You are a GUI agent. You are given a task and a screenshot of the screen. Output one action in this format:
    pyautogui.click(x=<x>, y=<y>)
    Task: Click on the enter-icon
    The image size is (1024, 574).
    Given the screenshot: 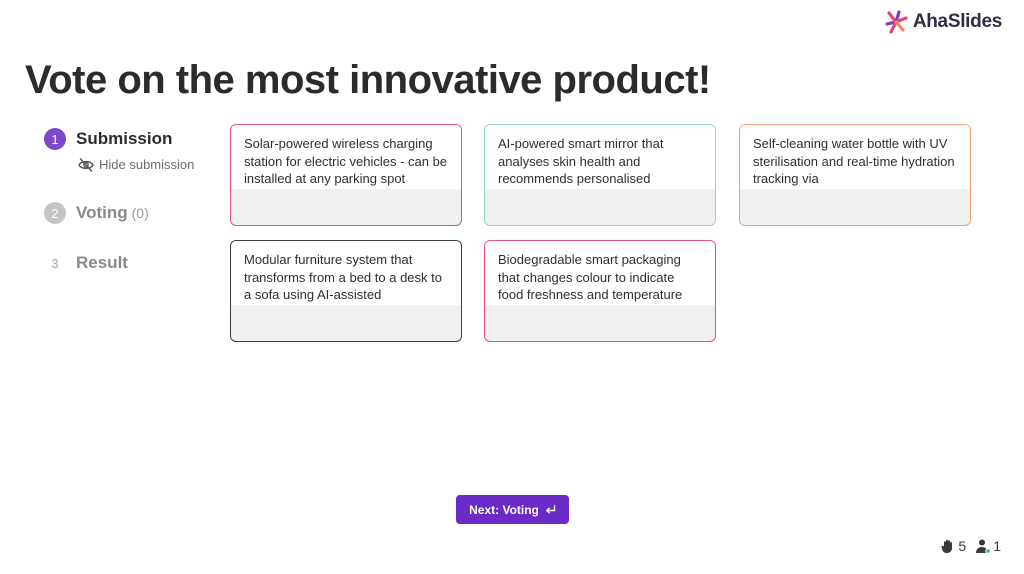 What is the action you would take?
    pyautogui.click(x=550, y=508)
    